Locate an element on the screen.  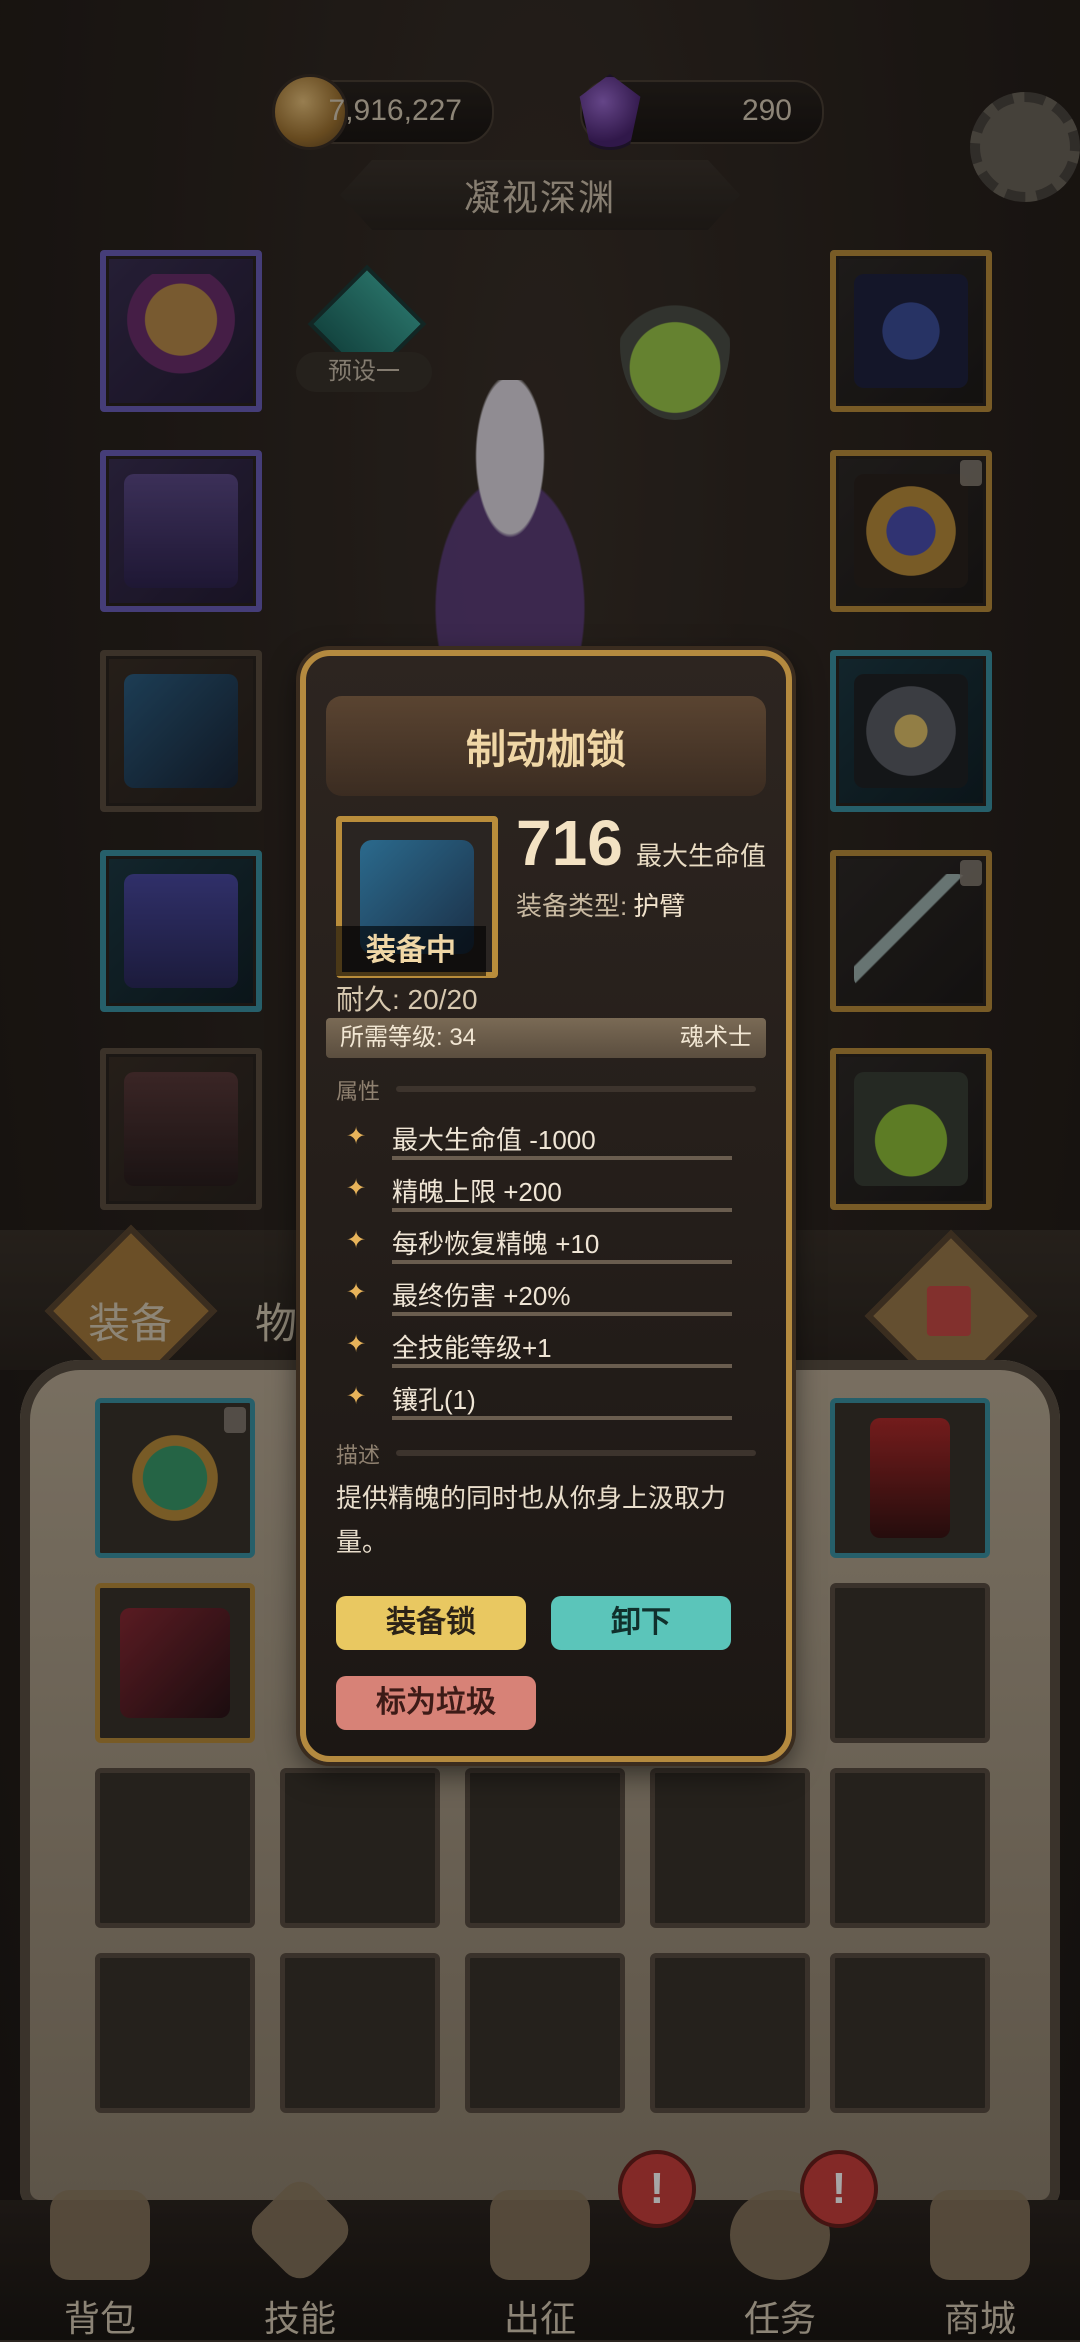
unequip-button: 卸下 is located at coordinates (641, 1623).